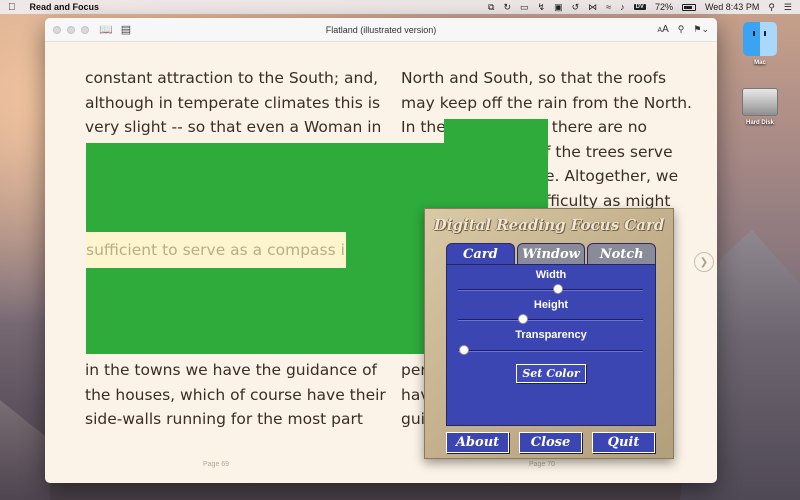  I want to click on window-controls, so click(71, 29).